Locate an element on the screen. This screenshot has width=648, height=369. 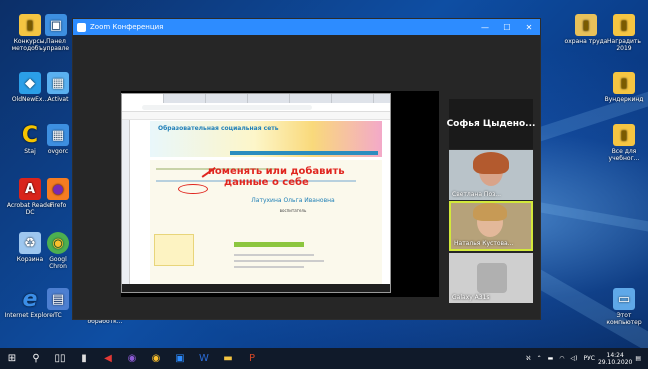
zoom-logo-icon is located at coordinates (81, 27).